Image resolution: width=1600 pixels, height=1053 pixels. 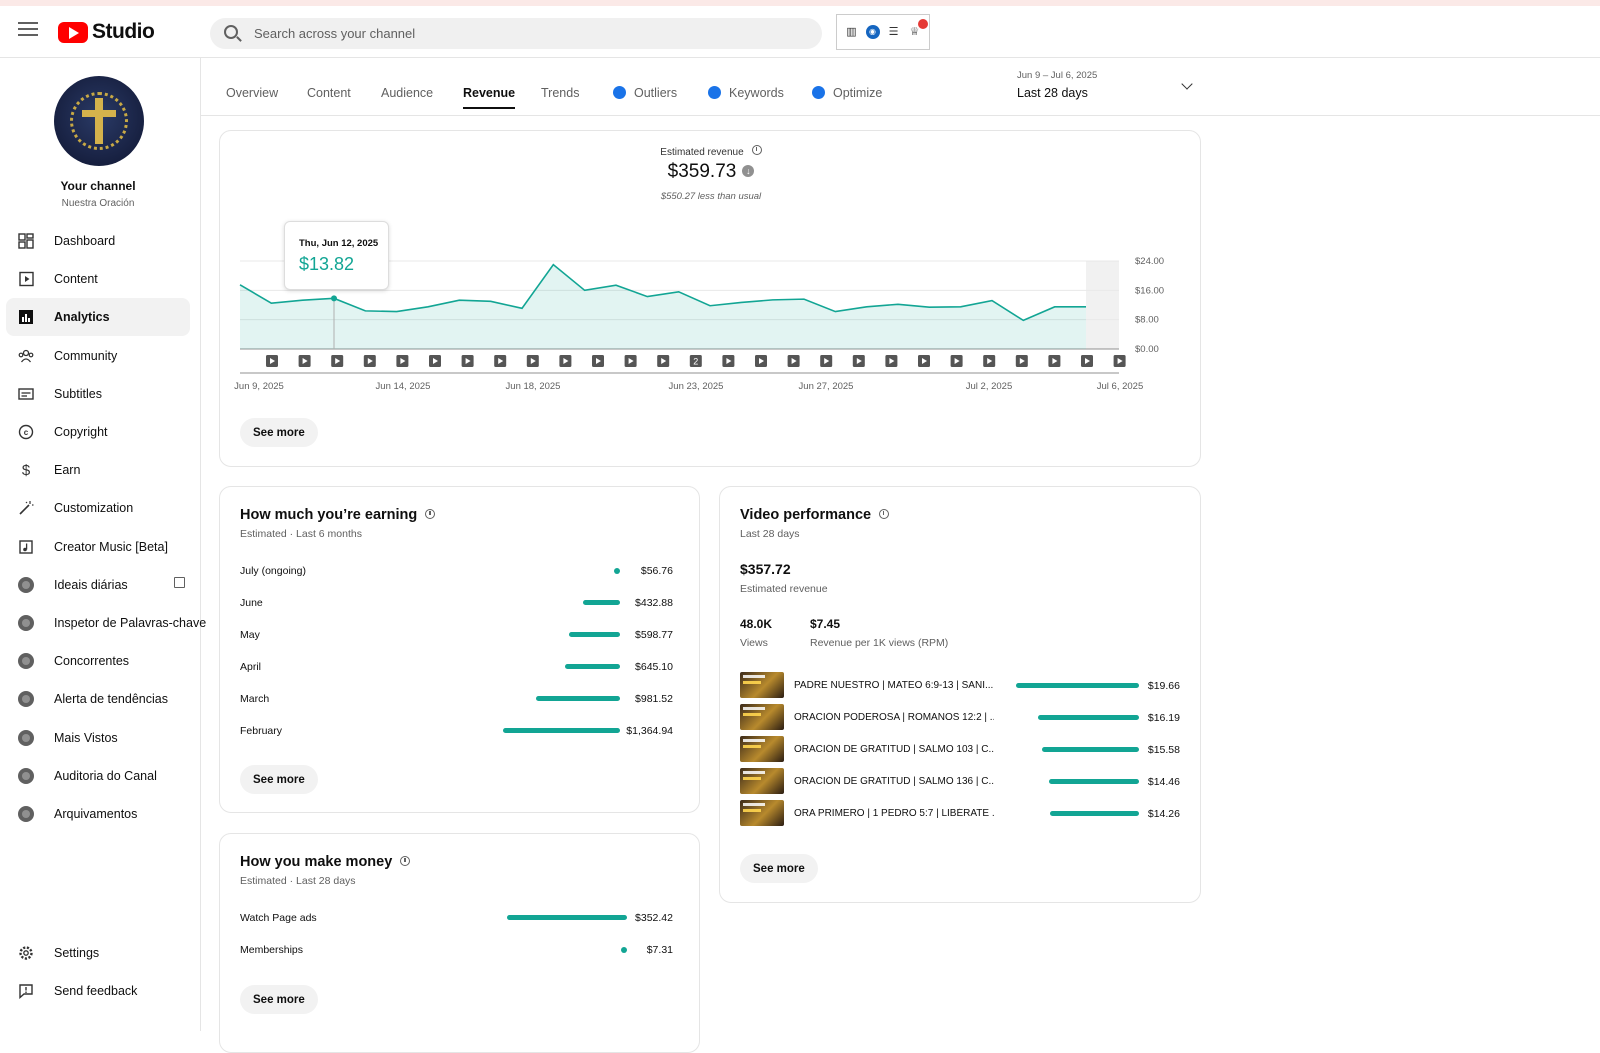 I want to click on x-tick-label: Jun 9, 2025, so click(x=259, y=386).